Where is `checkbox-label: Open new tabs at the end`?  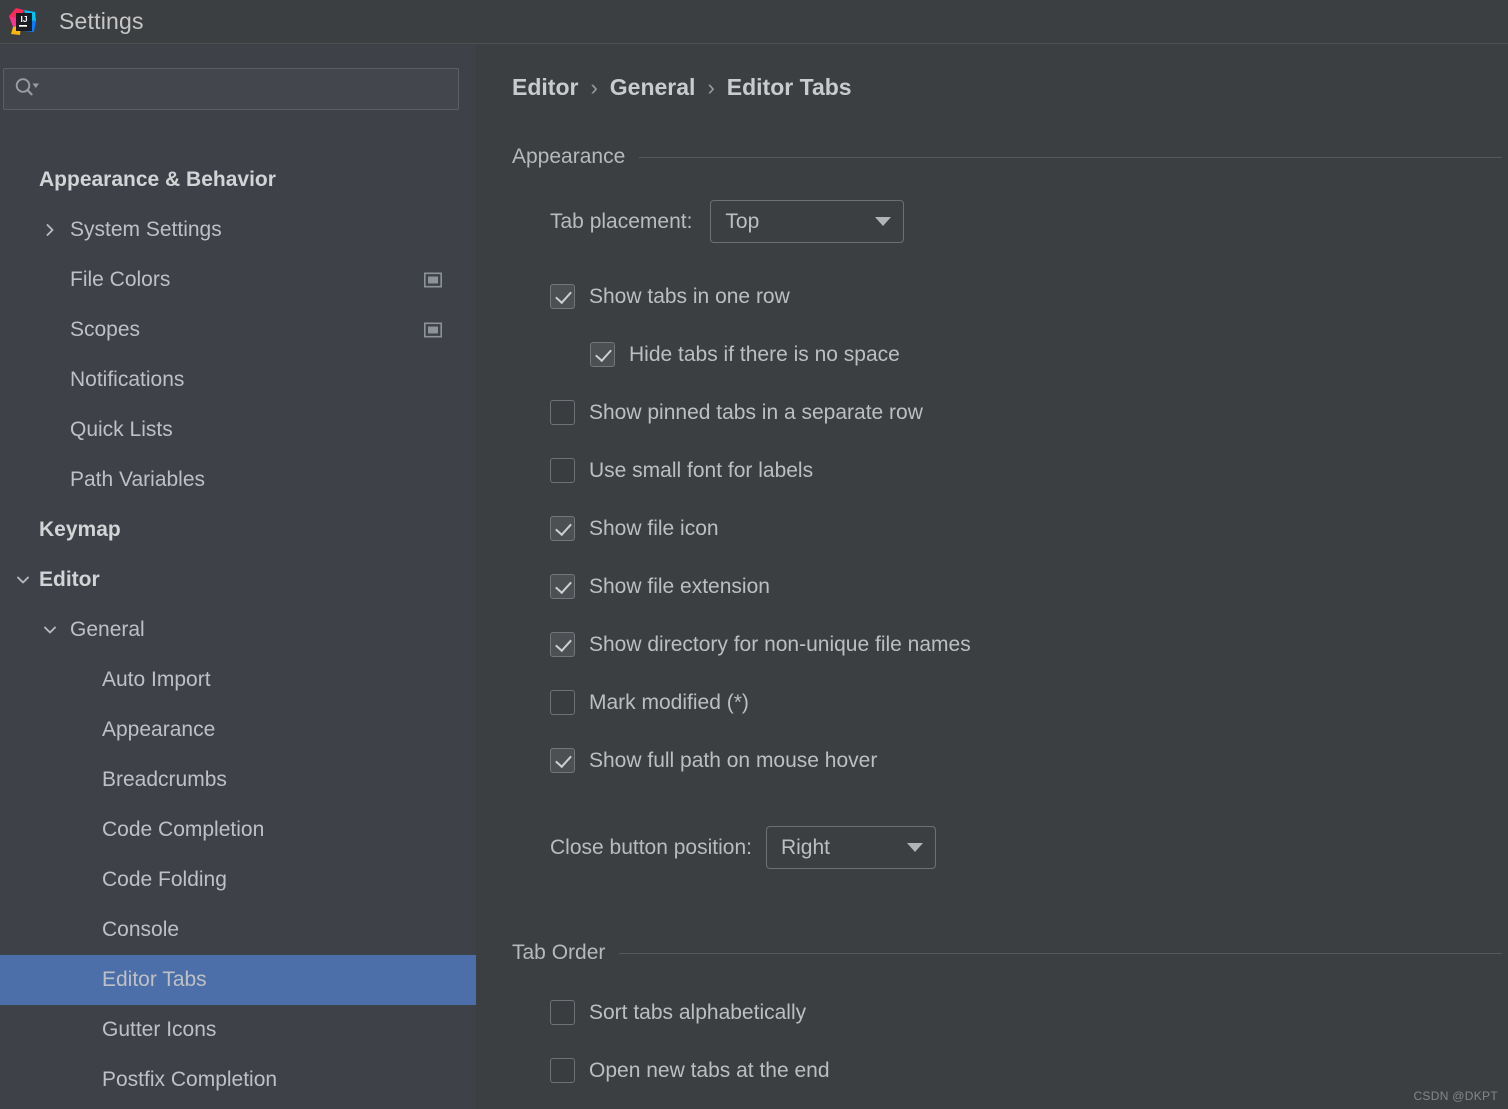 checkbox-label: Open new tabs at the end is located at coordinates (709, 1070).